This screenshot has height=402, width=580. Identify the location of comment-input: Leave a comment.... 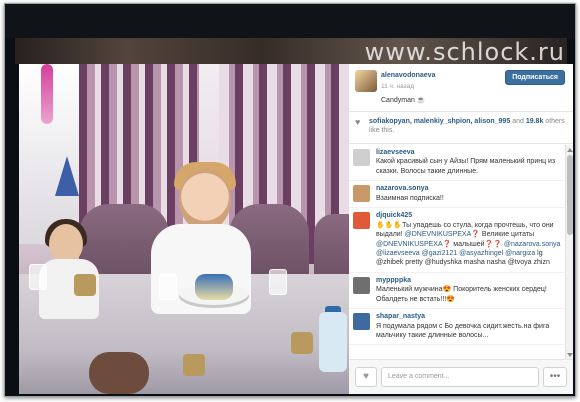
(460, 377).